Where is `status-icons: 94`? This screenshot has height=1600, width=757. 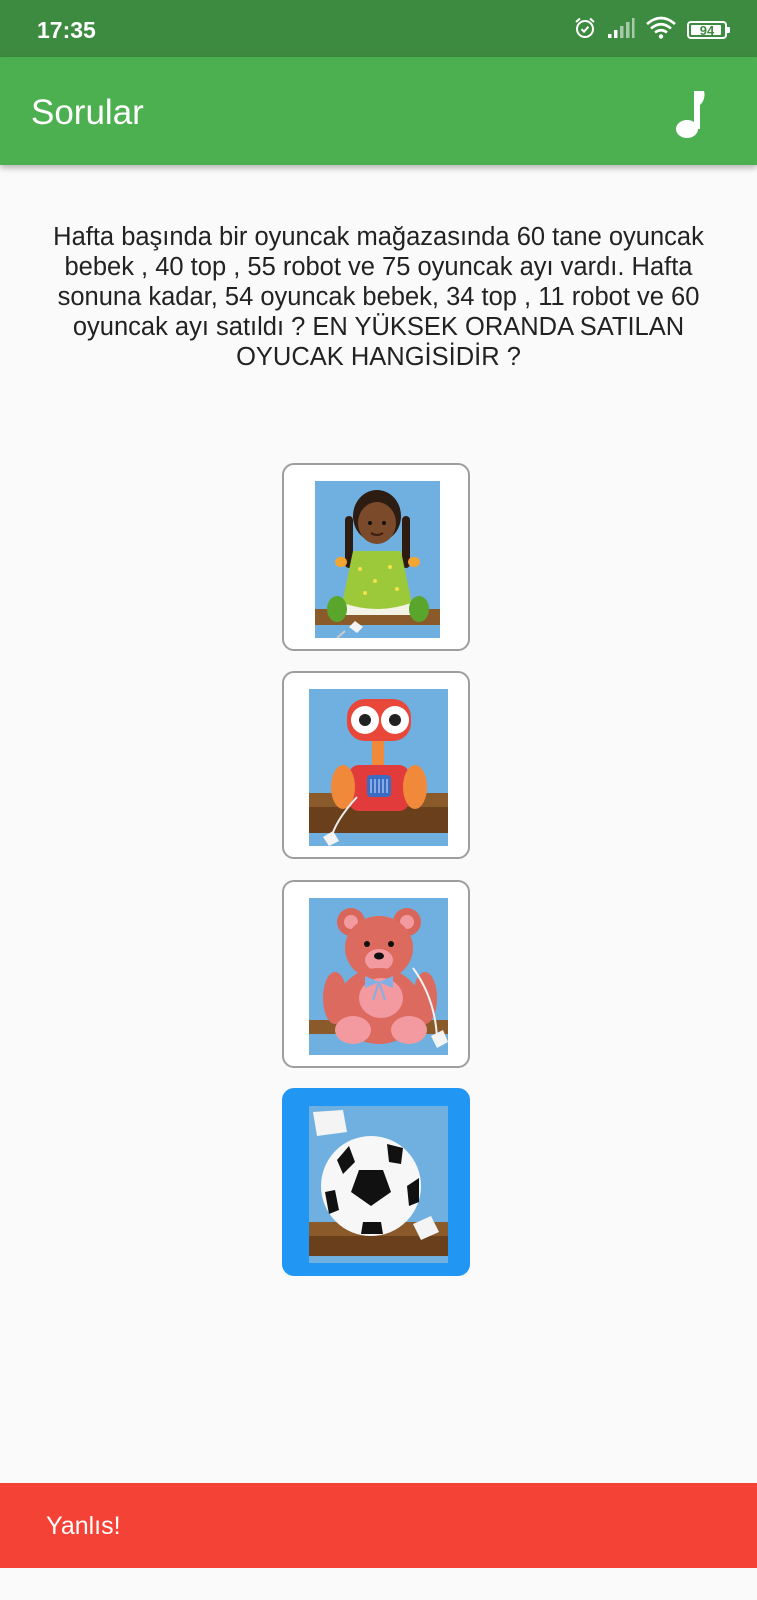
status-icons: 94 is located at coordinates (651, 30).